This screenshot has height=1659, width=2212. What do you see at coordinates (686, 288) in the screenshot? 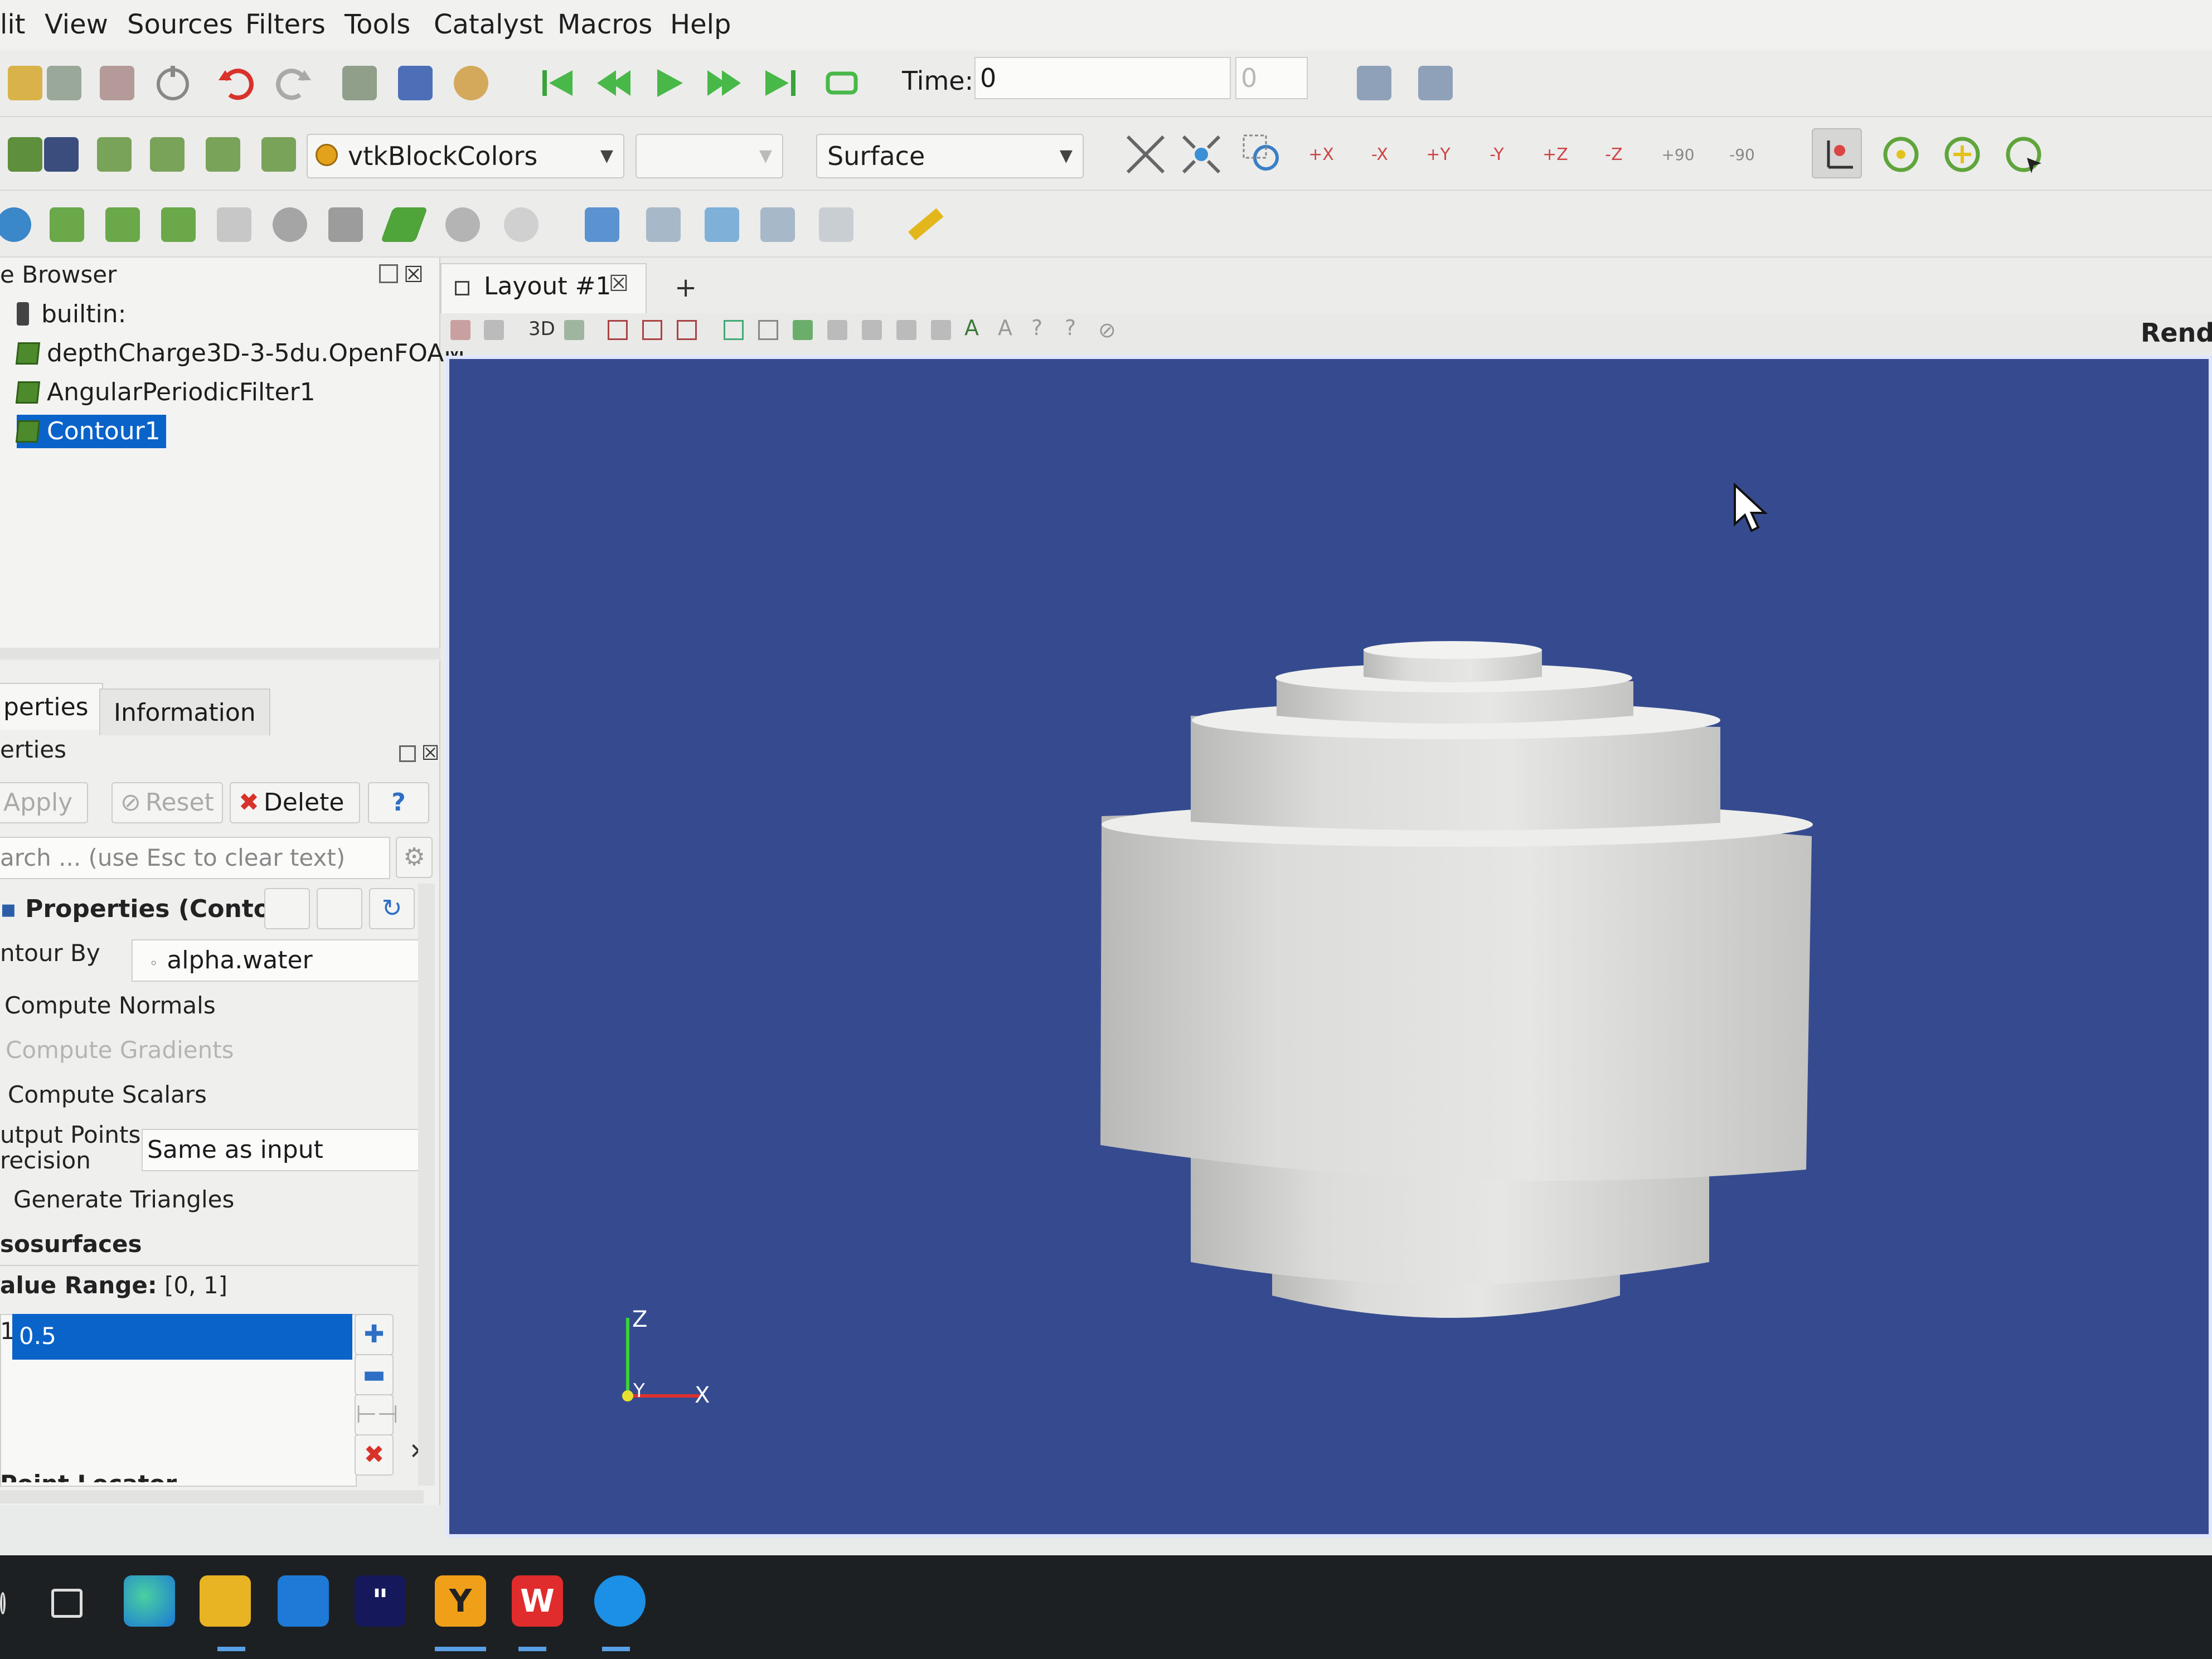
I see `new-layout-button: +` at bounding box center [686, 288].